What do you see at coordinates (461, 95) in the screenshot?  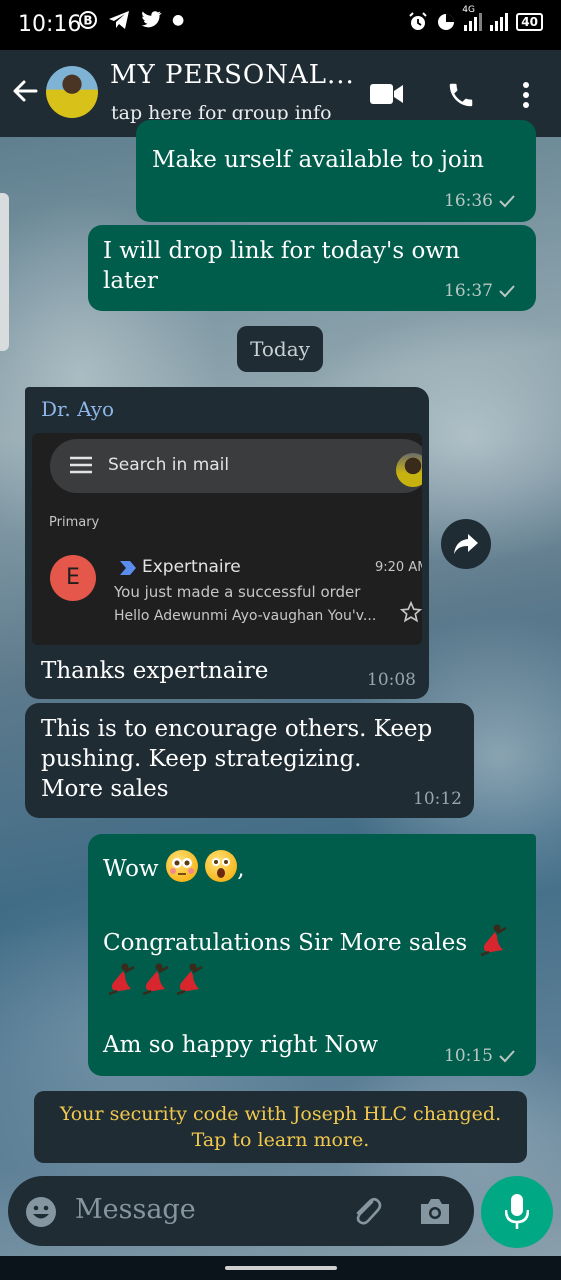 I see `voice-call-icon` at bounding box center [461, 95].